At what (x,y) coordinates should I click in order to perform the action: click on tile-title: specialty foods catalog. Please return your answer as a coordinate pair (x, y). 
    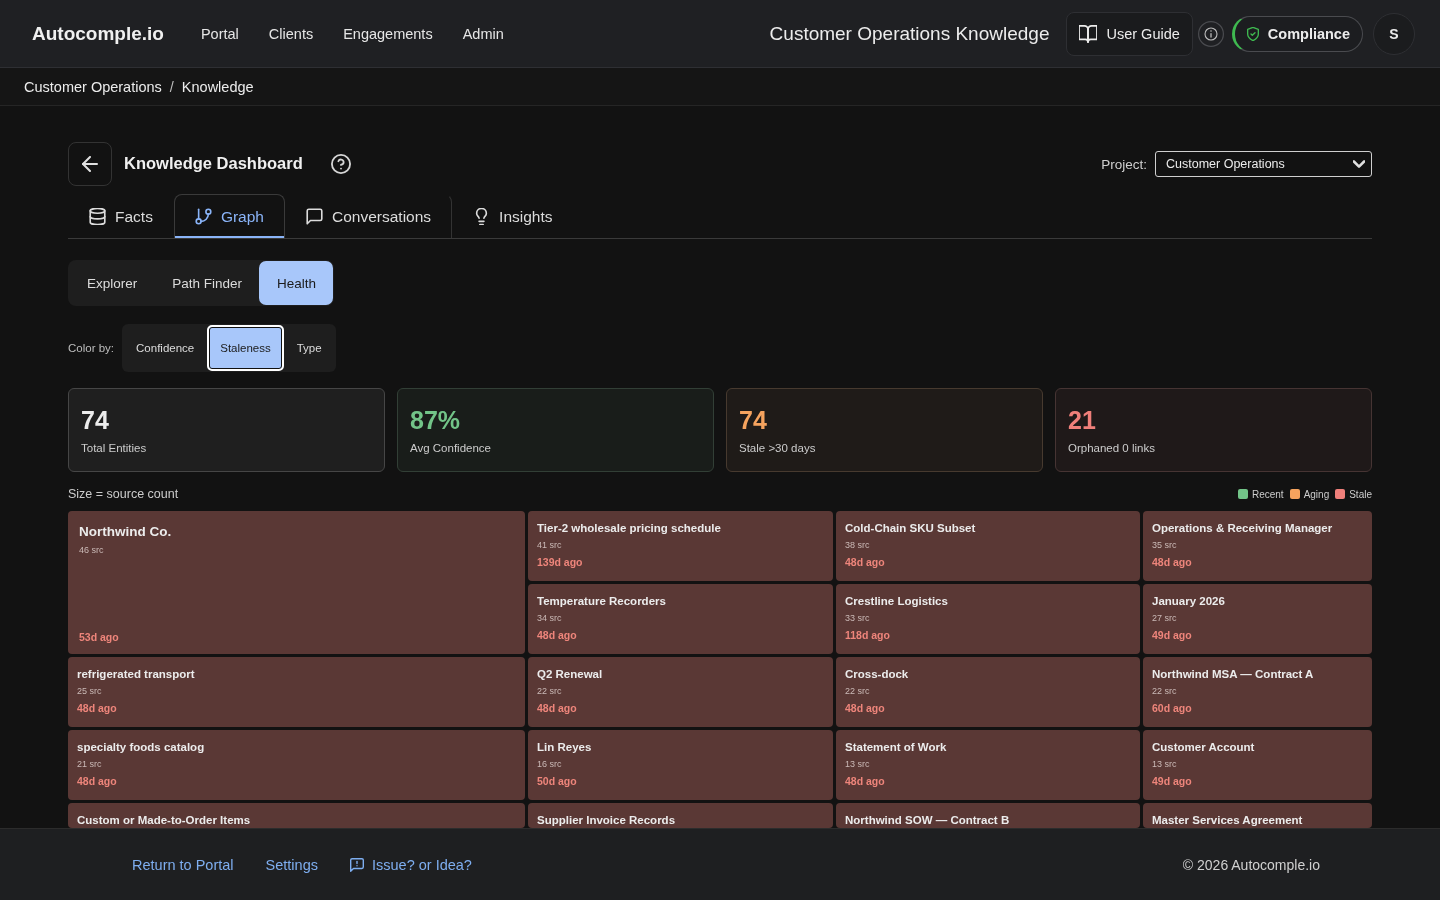
    Looking at the image, I should click on (141, 747).